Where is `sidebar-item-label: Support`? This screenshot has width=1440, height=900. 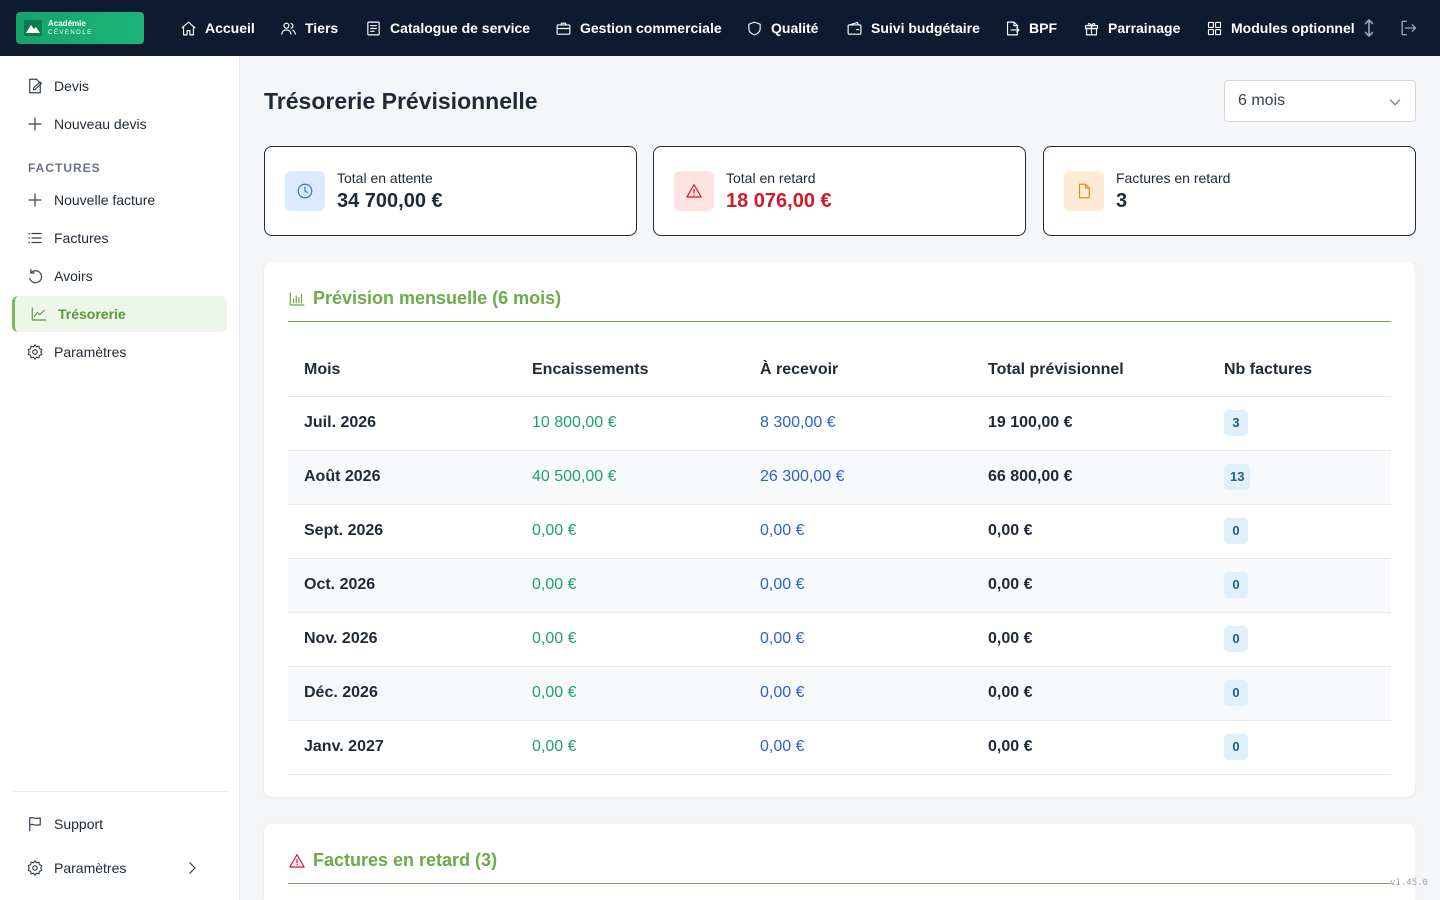
sidebar-item-label: Support is located at coordinates (79, 824).